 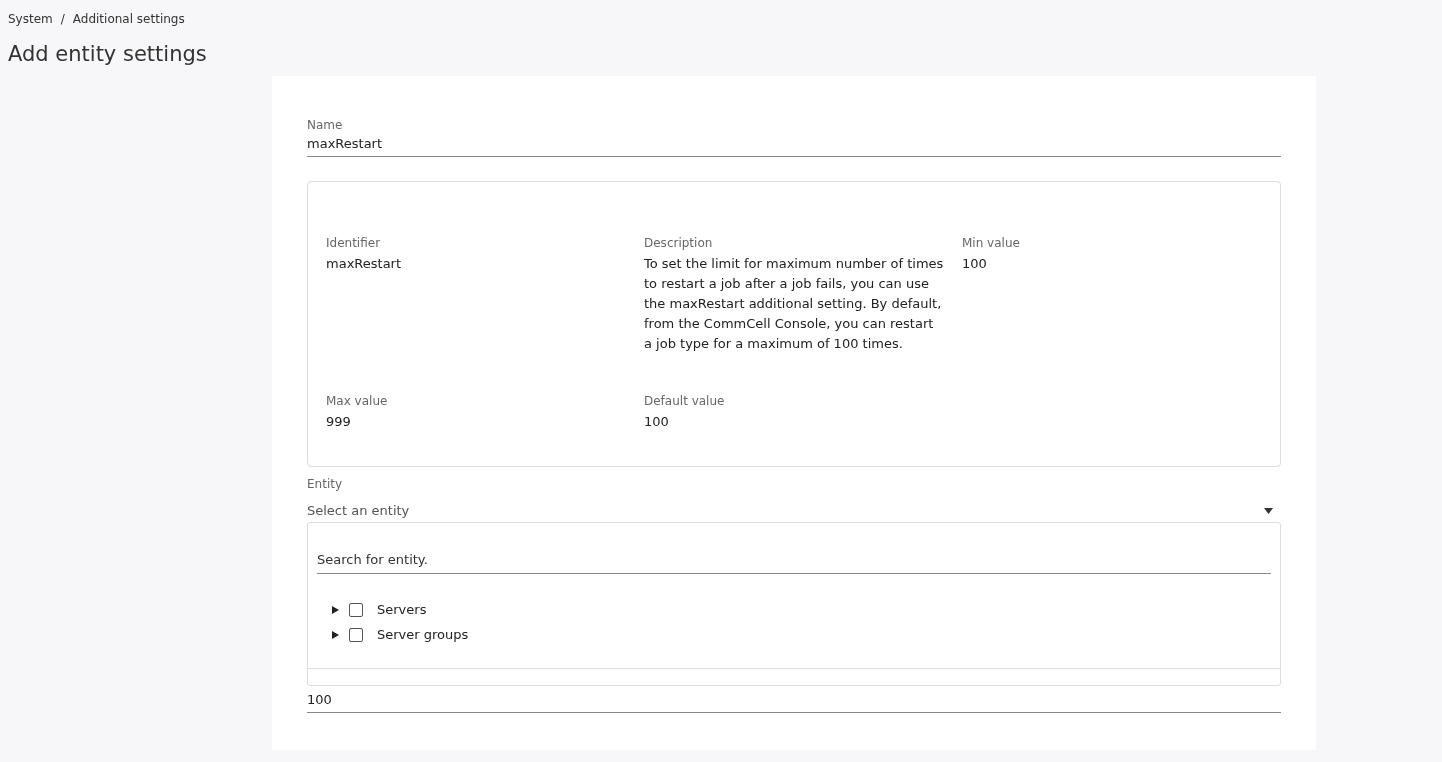 I want to click on page-title: Add entity settings, so click(x=108, y=54).